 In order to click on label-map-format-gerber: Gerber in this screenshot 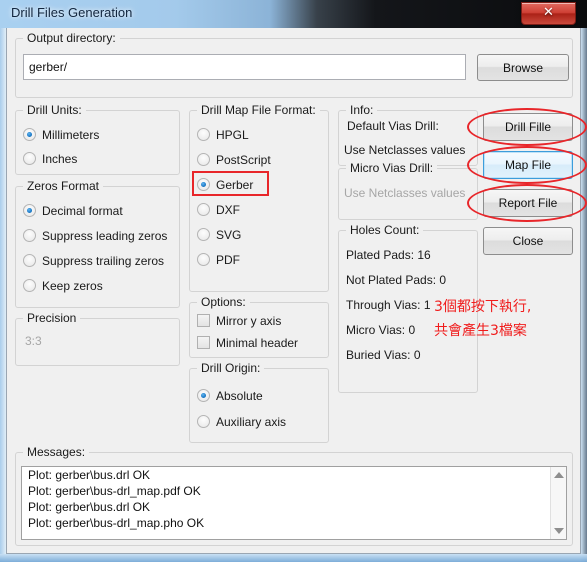, I will do `click(235, 185)`.